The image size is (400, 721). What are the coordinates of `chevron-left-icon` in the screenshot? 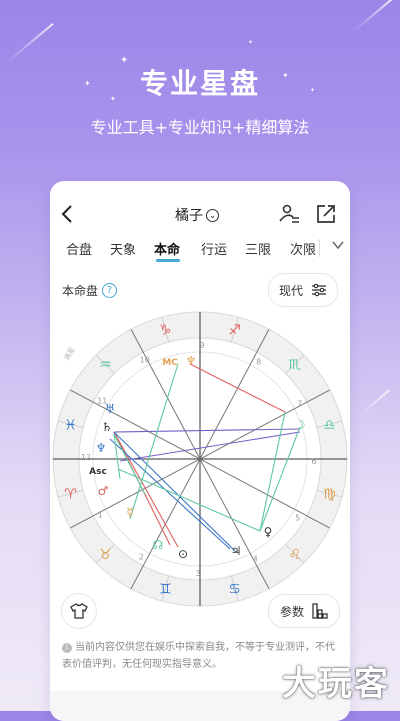 It's located at (66, 214).